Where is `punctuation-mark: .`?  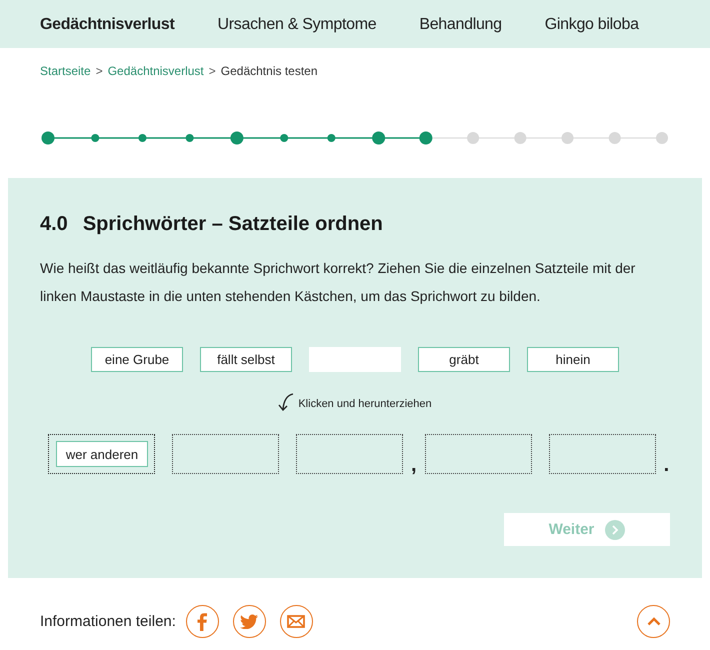 punctuation-mark: . is located at coordinates (667, 465).